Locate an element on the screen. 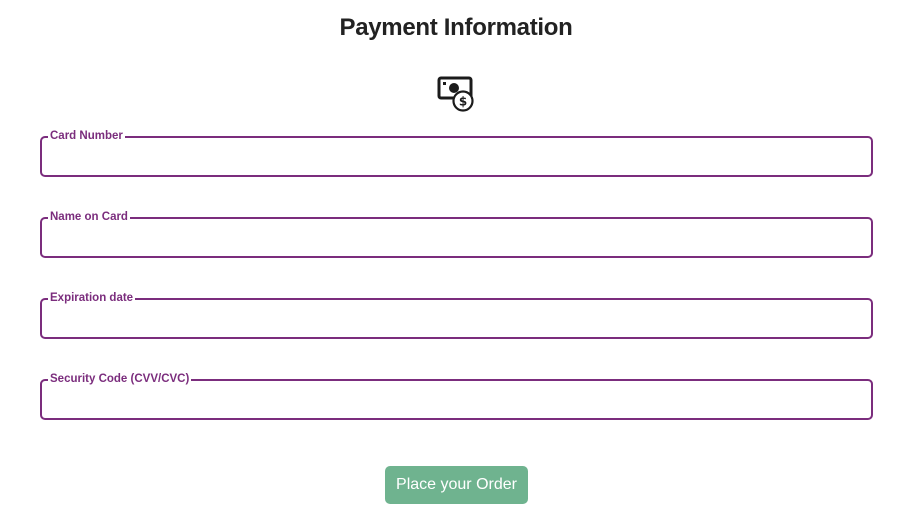 The width and height of the screenshot is (922, 522). expiration-date-field: Expiration date is located at coordinates (456, 315).